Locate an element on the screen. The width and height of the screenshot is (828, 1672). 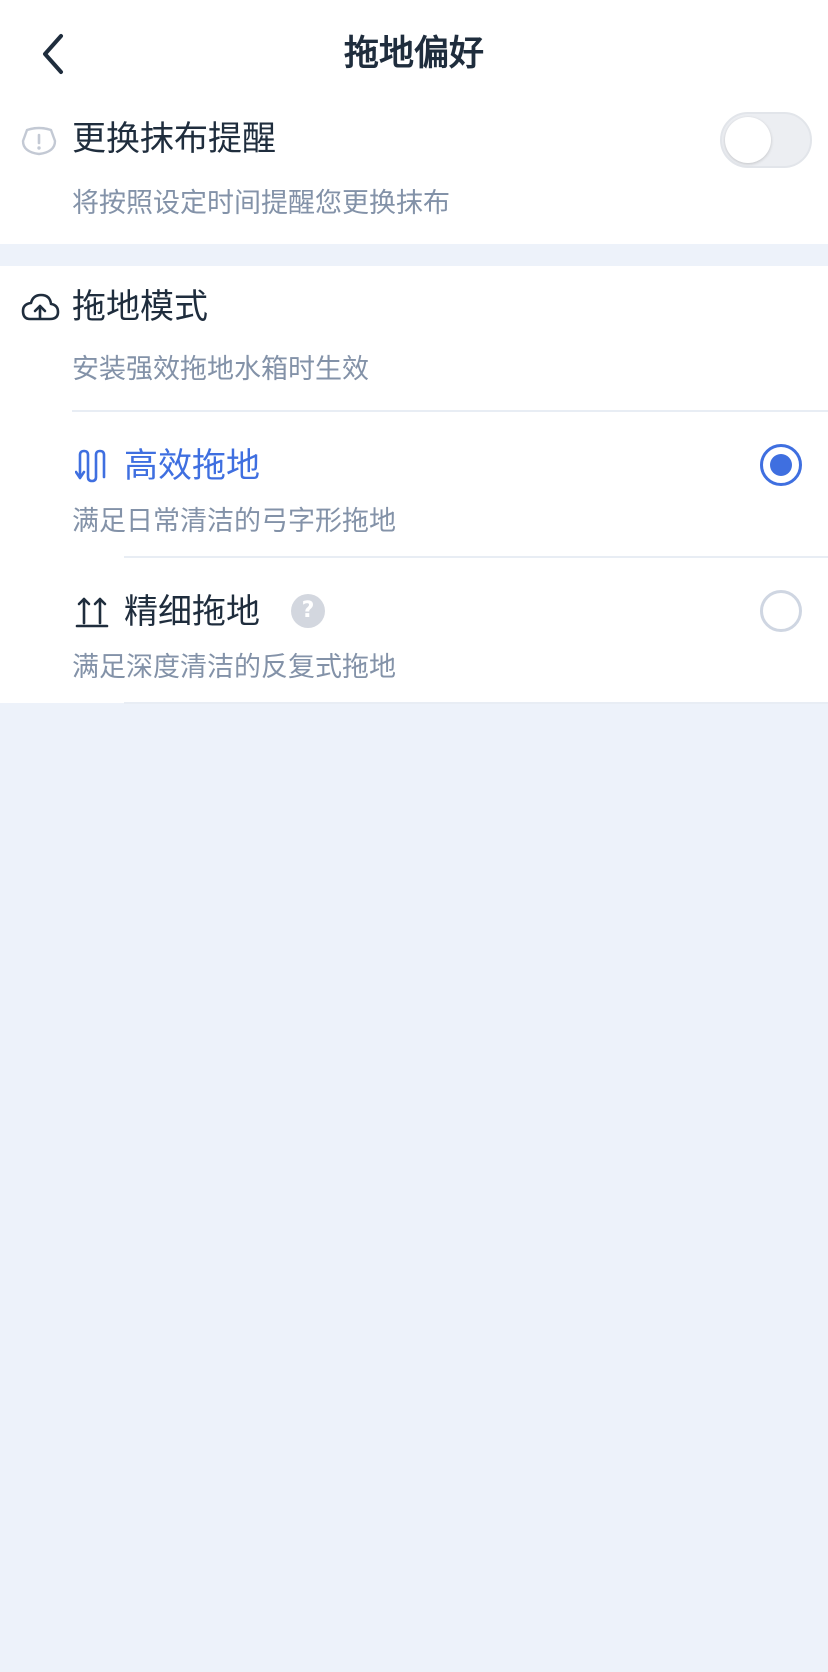
page-title: 拖地偏好 is located at coordinates (413, 54).